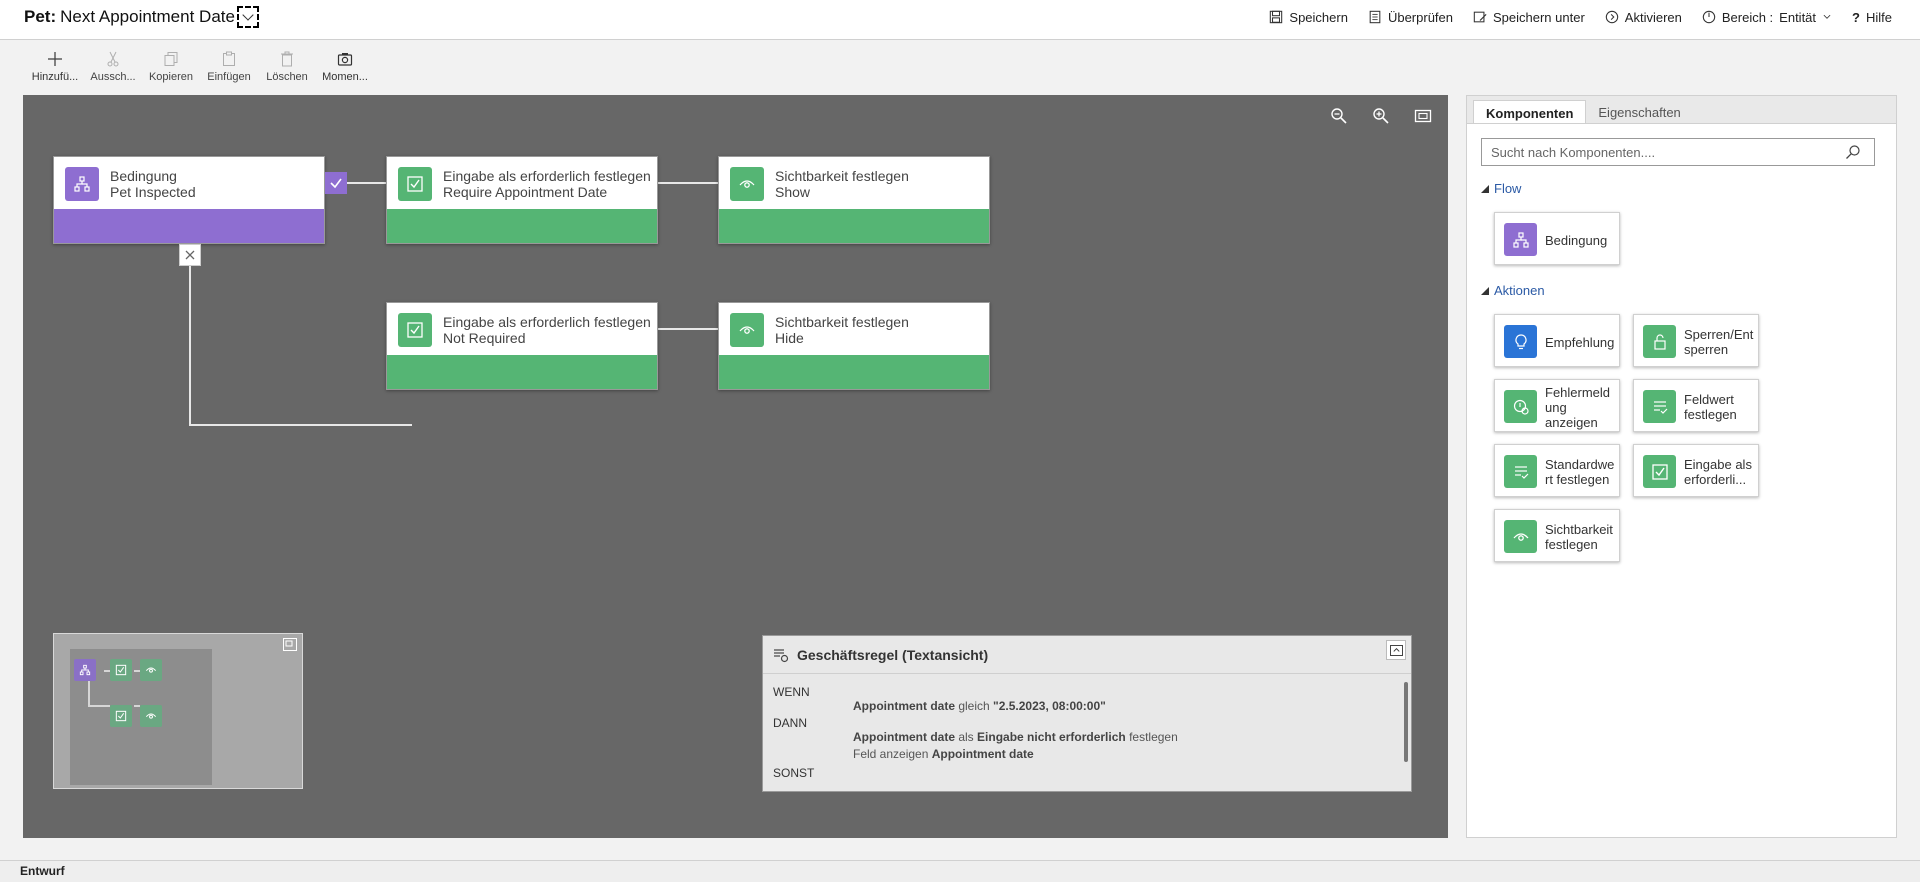  Describe the element at coordinates (1513, 290) in the screenshot. I see `section-actions: Aktionen` at that location.